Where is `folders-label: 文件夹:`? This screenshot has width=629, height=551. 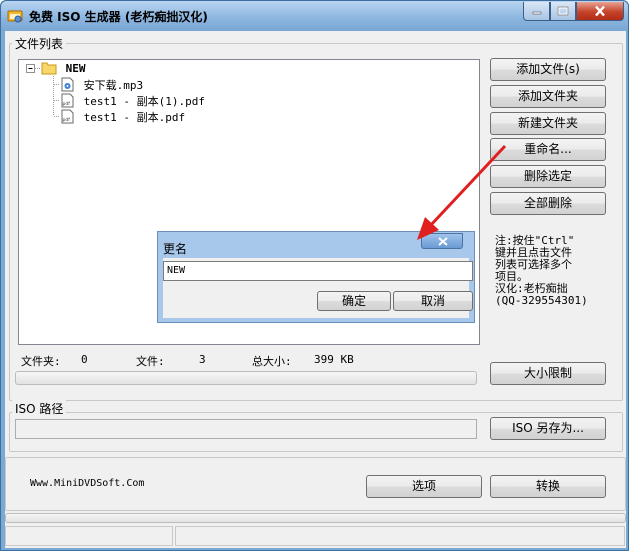 folders-label: 文件夹: is located at coordinates (41, 361).